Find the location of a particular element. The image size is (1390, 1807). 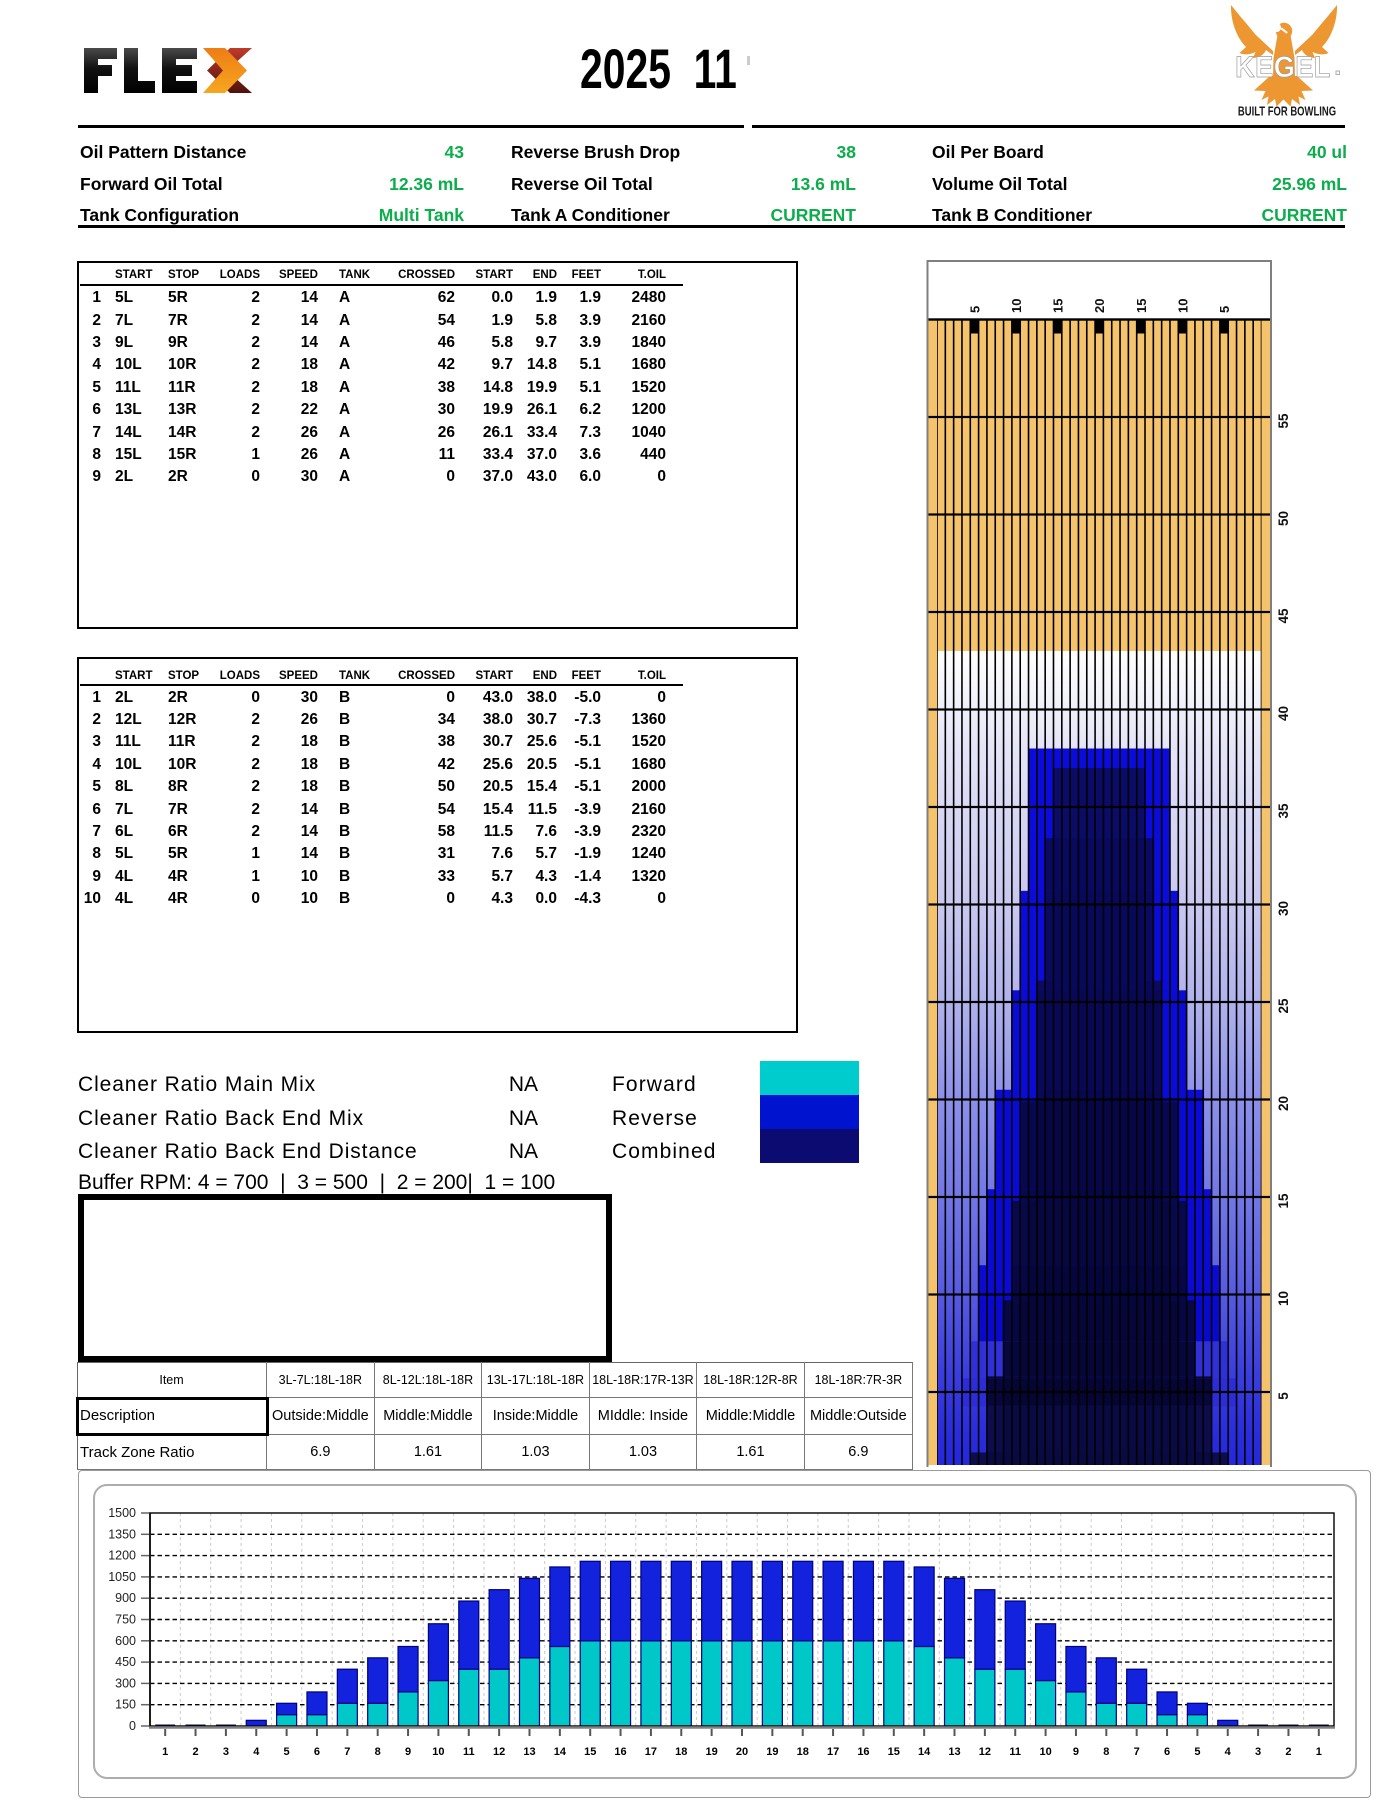

svg-text: 150 is located at coordinates (125, 1705).